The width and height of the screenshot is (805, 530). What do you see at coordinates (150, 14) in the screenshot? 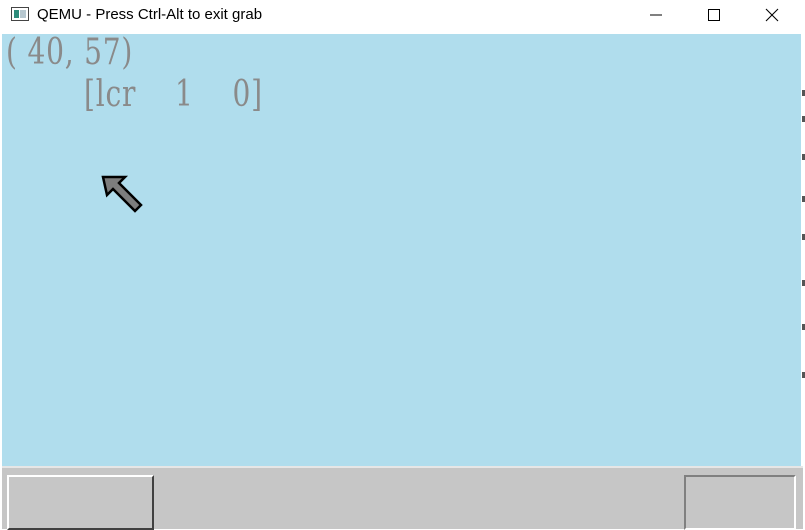
I see `window-title: QEMU - Press Ctrl-Alt to exit grab` at bounding box center [150, 14].